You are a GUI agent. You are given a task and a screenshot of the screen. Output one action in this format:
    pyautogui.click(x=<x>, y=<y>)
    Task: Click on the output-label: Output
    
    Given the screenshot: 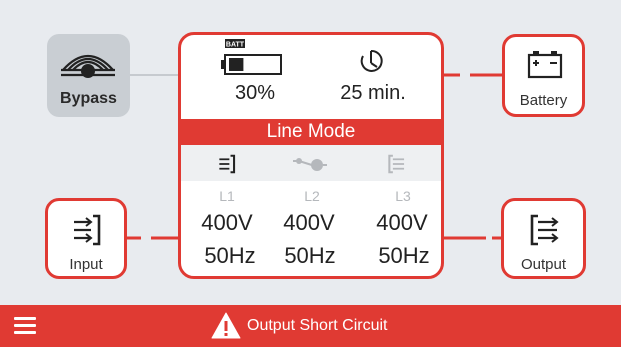 What is the action you would take?
    pyautogui.click(x=543, y=264)
    